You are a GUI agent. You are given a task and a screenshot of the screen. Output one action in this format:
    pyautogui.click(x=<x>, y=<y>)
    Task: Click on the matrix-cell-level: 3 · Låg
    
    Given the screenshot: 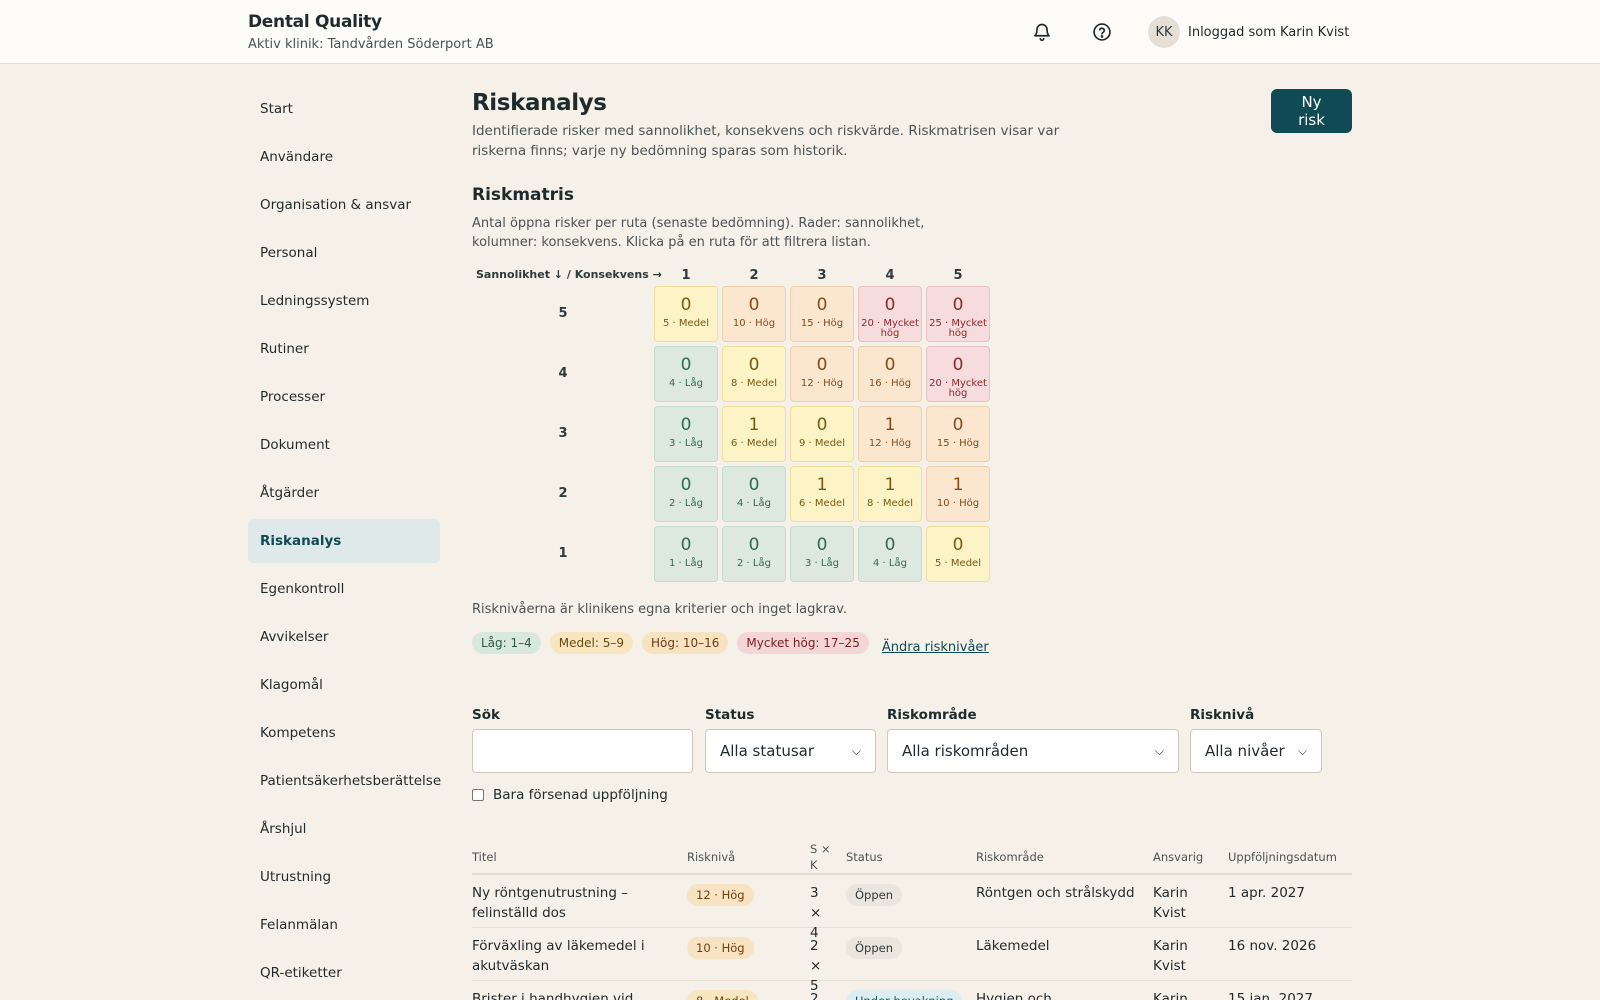 What is the action you would take?
    pyautogui.click(x=686, y=443)
    